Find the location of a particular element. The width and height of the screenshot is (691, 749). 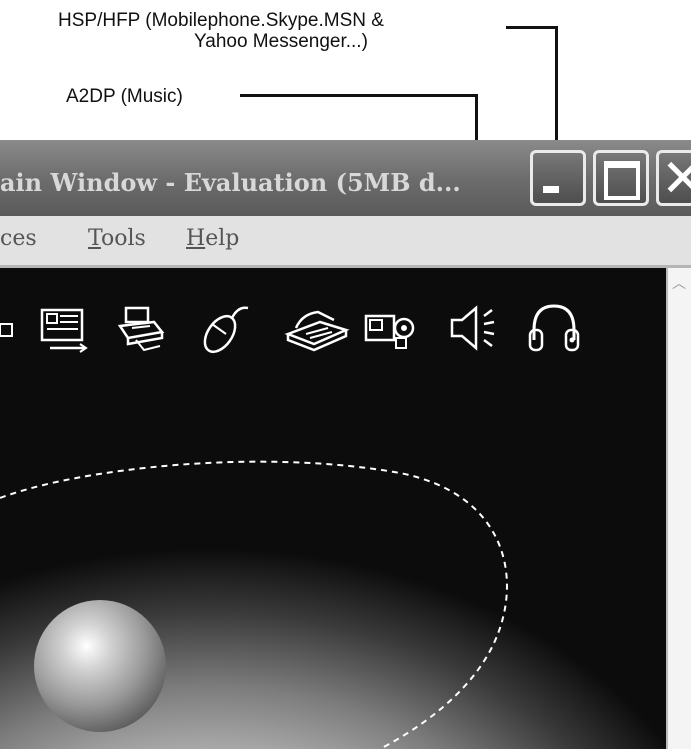

close-button: ✕ is located at coordinates (673, 179).